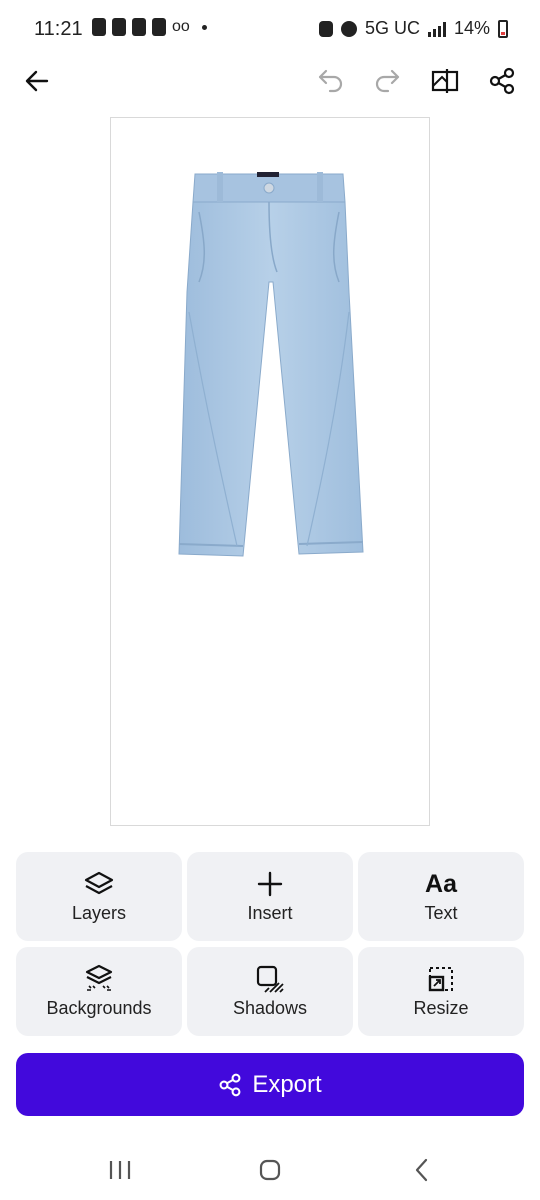 This screenshot has width=540, height=1200. Describe the element at coordinates (149, 27) in the screenshot. I see `notification-icons: oo` at that location.